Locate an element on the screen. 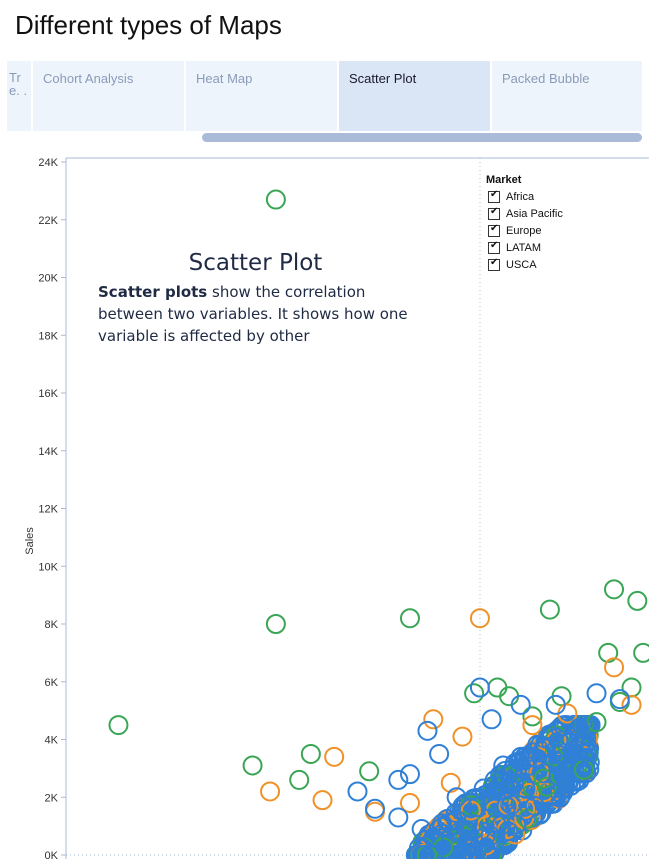 The height and width of the screenshot is (859, 649). y-tick-label: 2K is located at coordinates (52, 798).